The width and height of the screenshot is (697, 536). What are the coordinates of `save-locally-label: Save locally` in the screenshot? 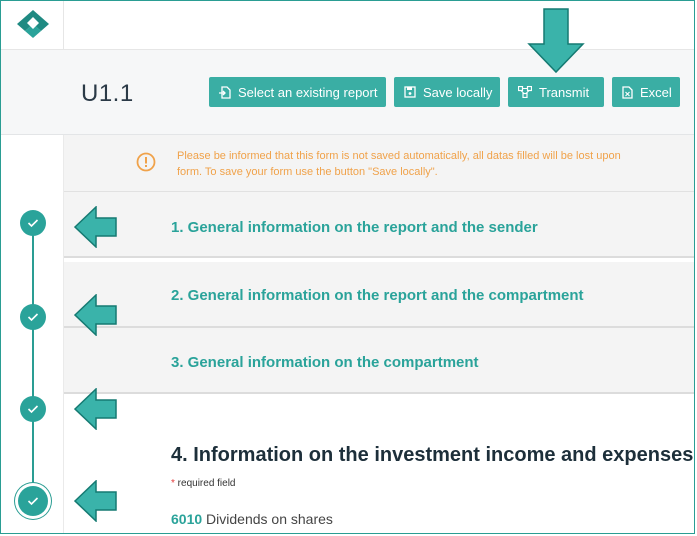 It's located at (458, 92).